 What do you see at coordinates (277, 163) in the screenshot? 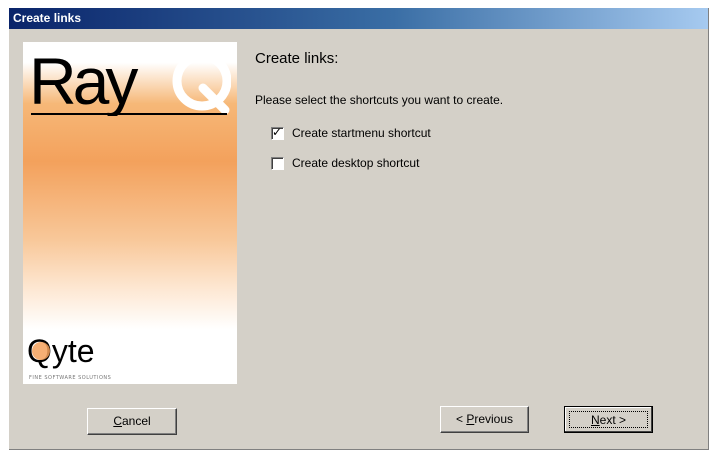
I see `desktop-shortcut-checkbox` at bounding box center [277, 163].